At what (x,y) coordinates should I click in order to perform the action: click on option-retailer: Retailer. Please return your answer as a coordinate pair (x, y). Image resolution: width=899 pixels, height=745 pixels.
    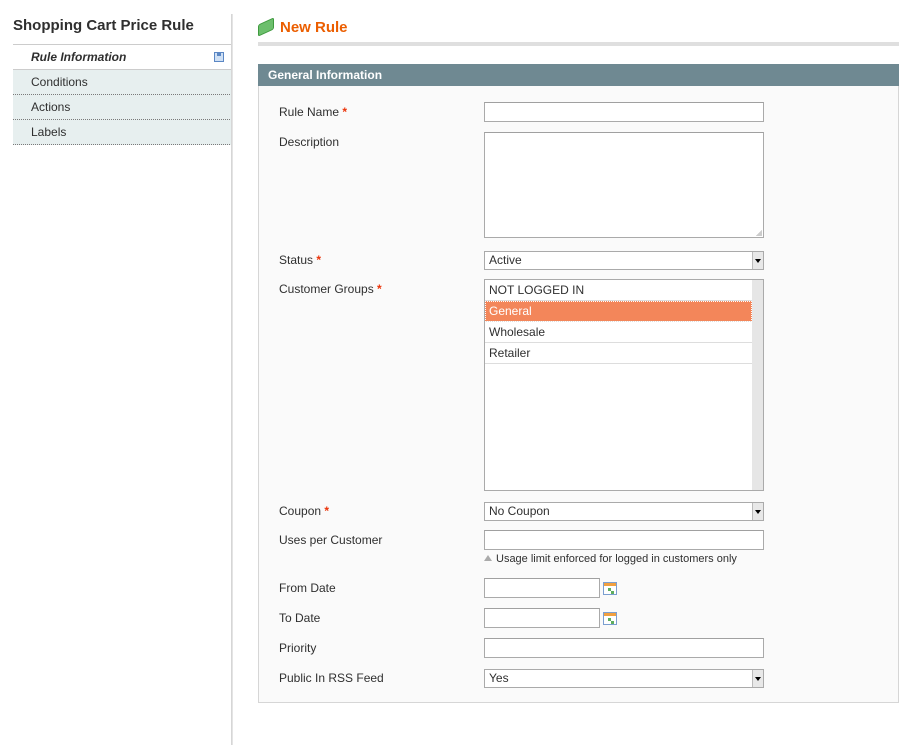
    Looking at the image, I should click on (618, 353).